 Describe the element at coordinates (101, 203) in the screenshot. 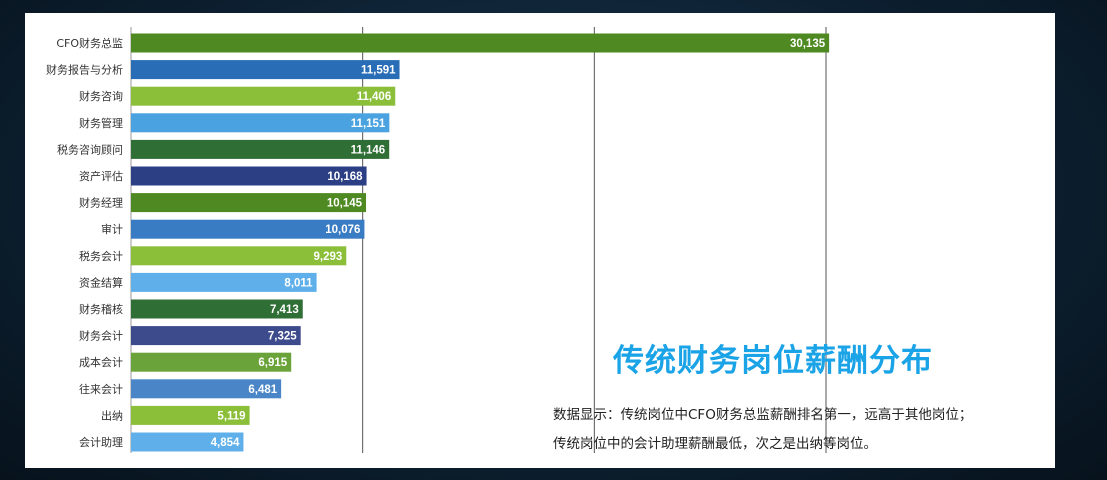

I see `category-label: 财务经理` at that location.